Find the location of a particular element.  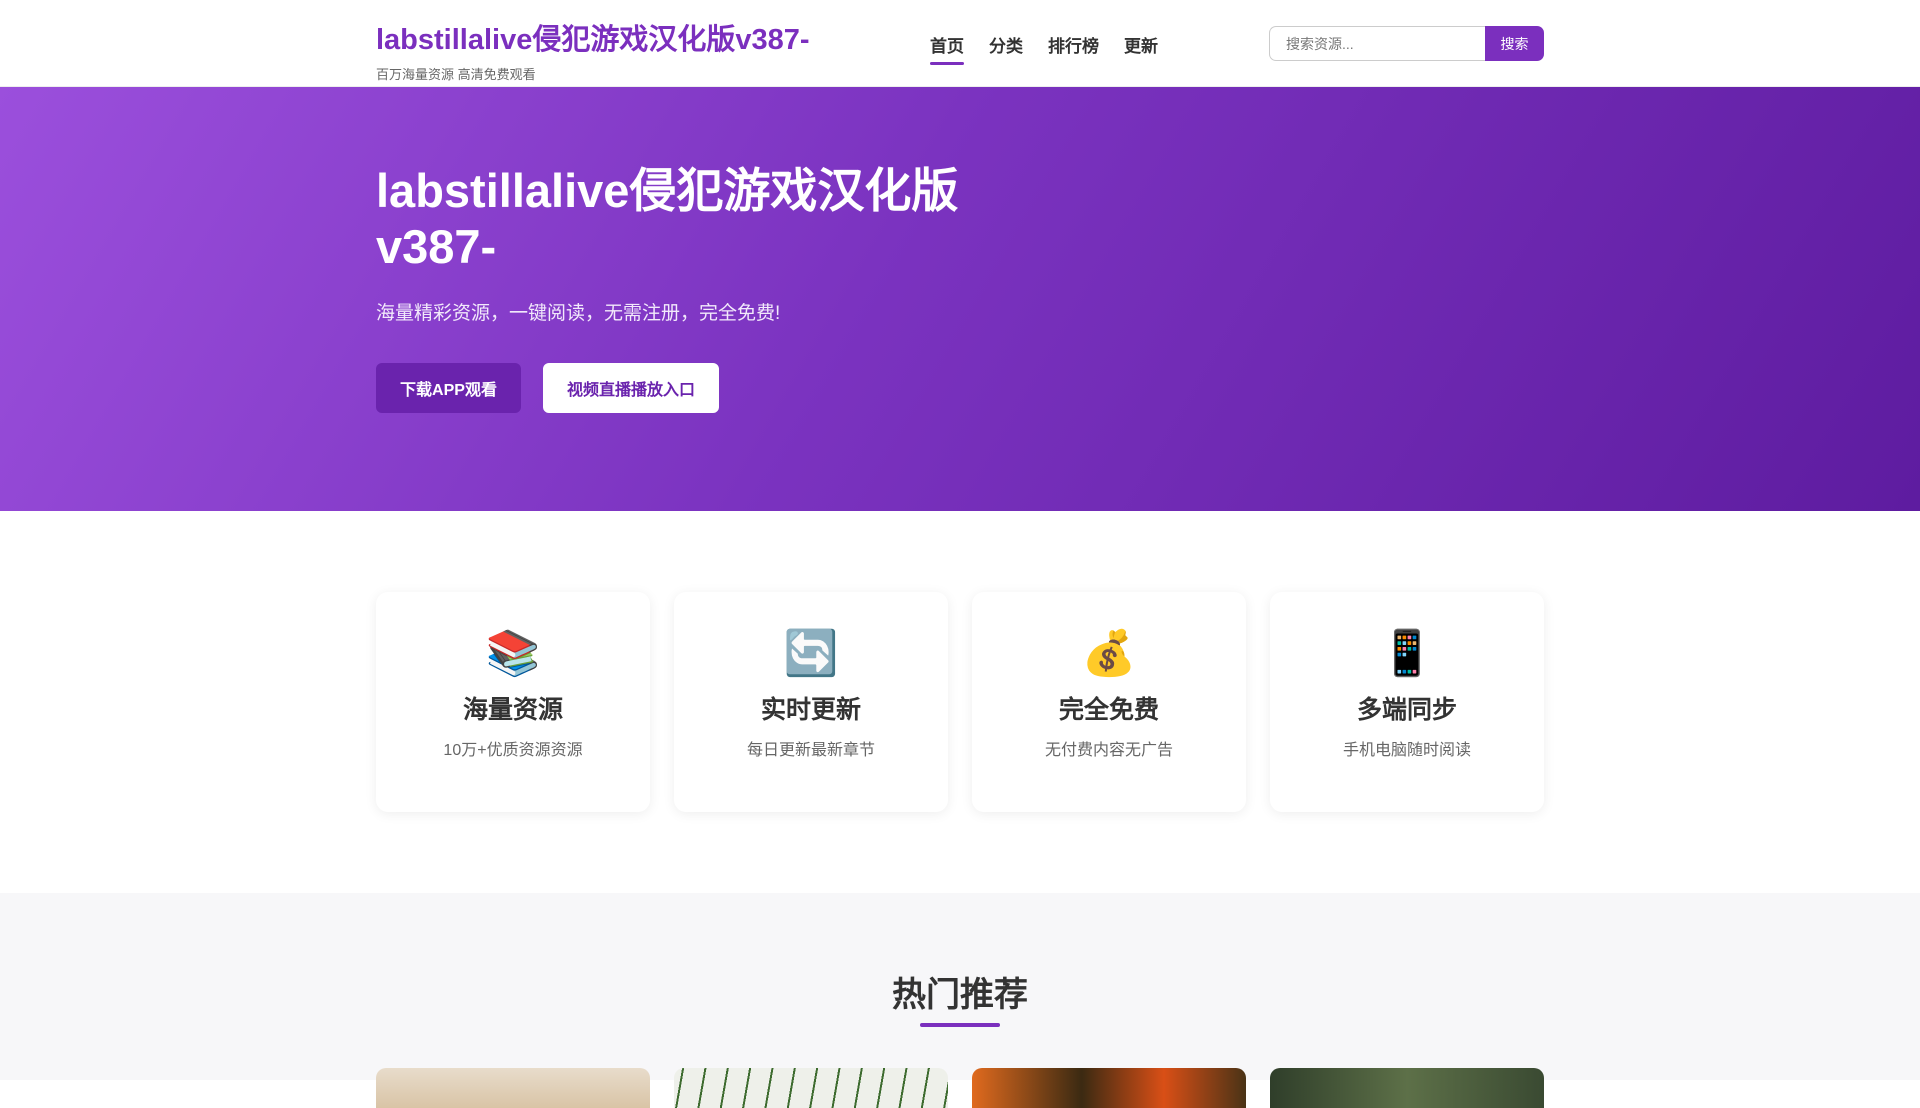

refresh-icon: 🔄 is located at coordinates (811, 653).